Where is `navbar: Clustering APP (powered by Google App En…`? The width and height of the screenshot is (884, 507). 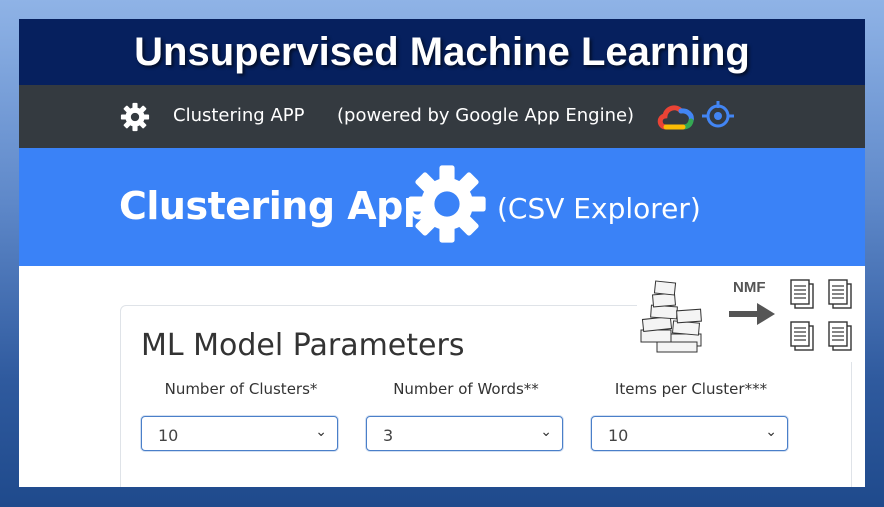
navbar: Clustering APP (powered by Google App En… is located at coordinates (442, 116).